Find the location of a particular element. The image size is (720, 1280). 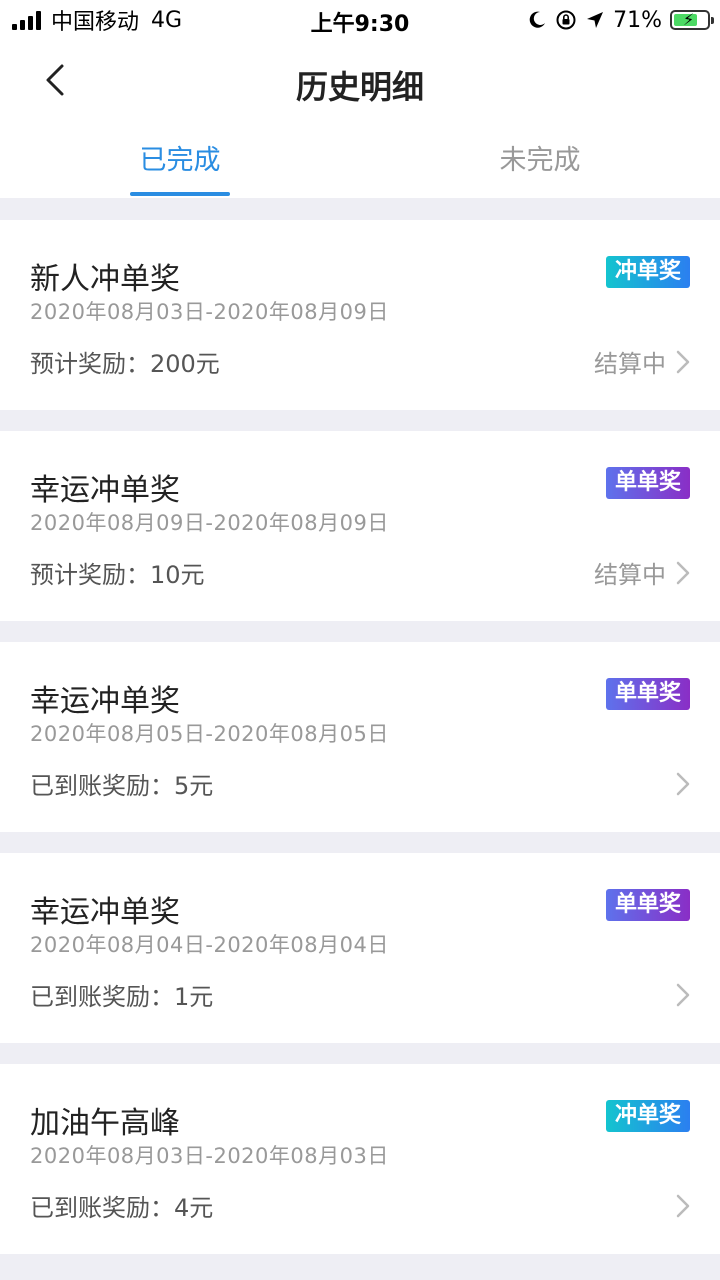

card-date-range: 2020年08月03日-2020年08月09日 is located at coordinates (209, 312).